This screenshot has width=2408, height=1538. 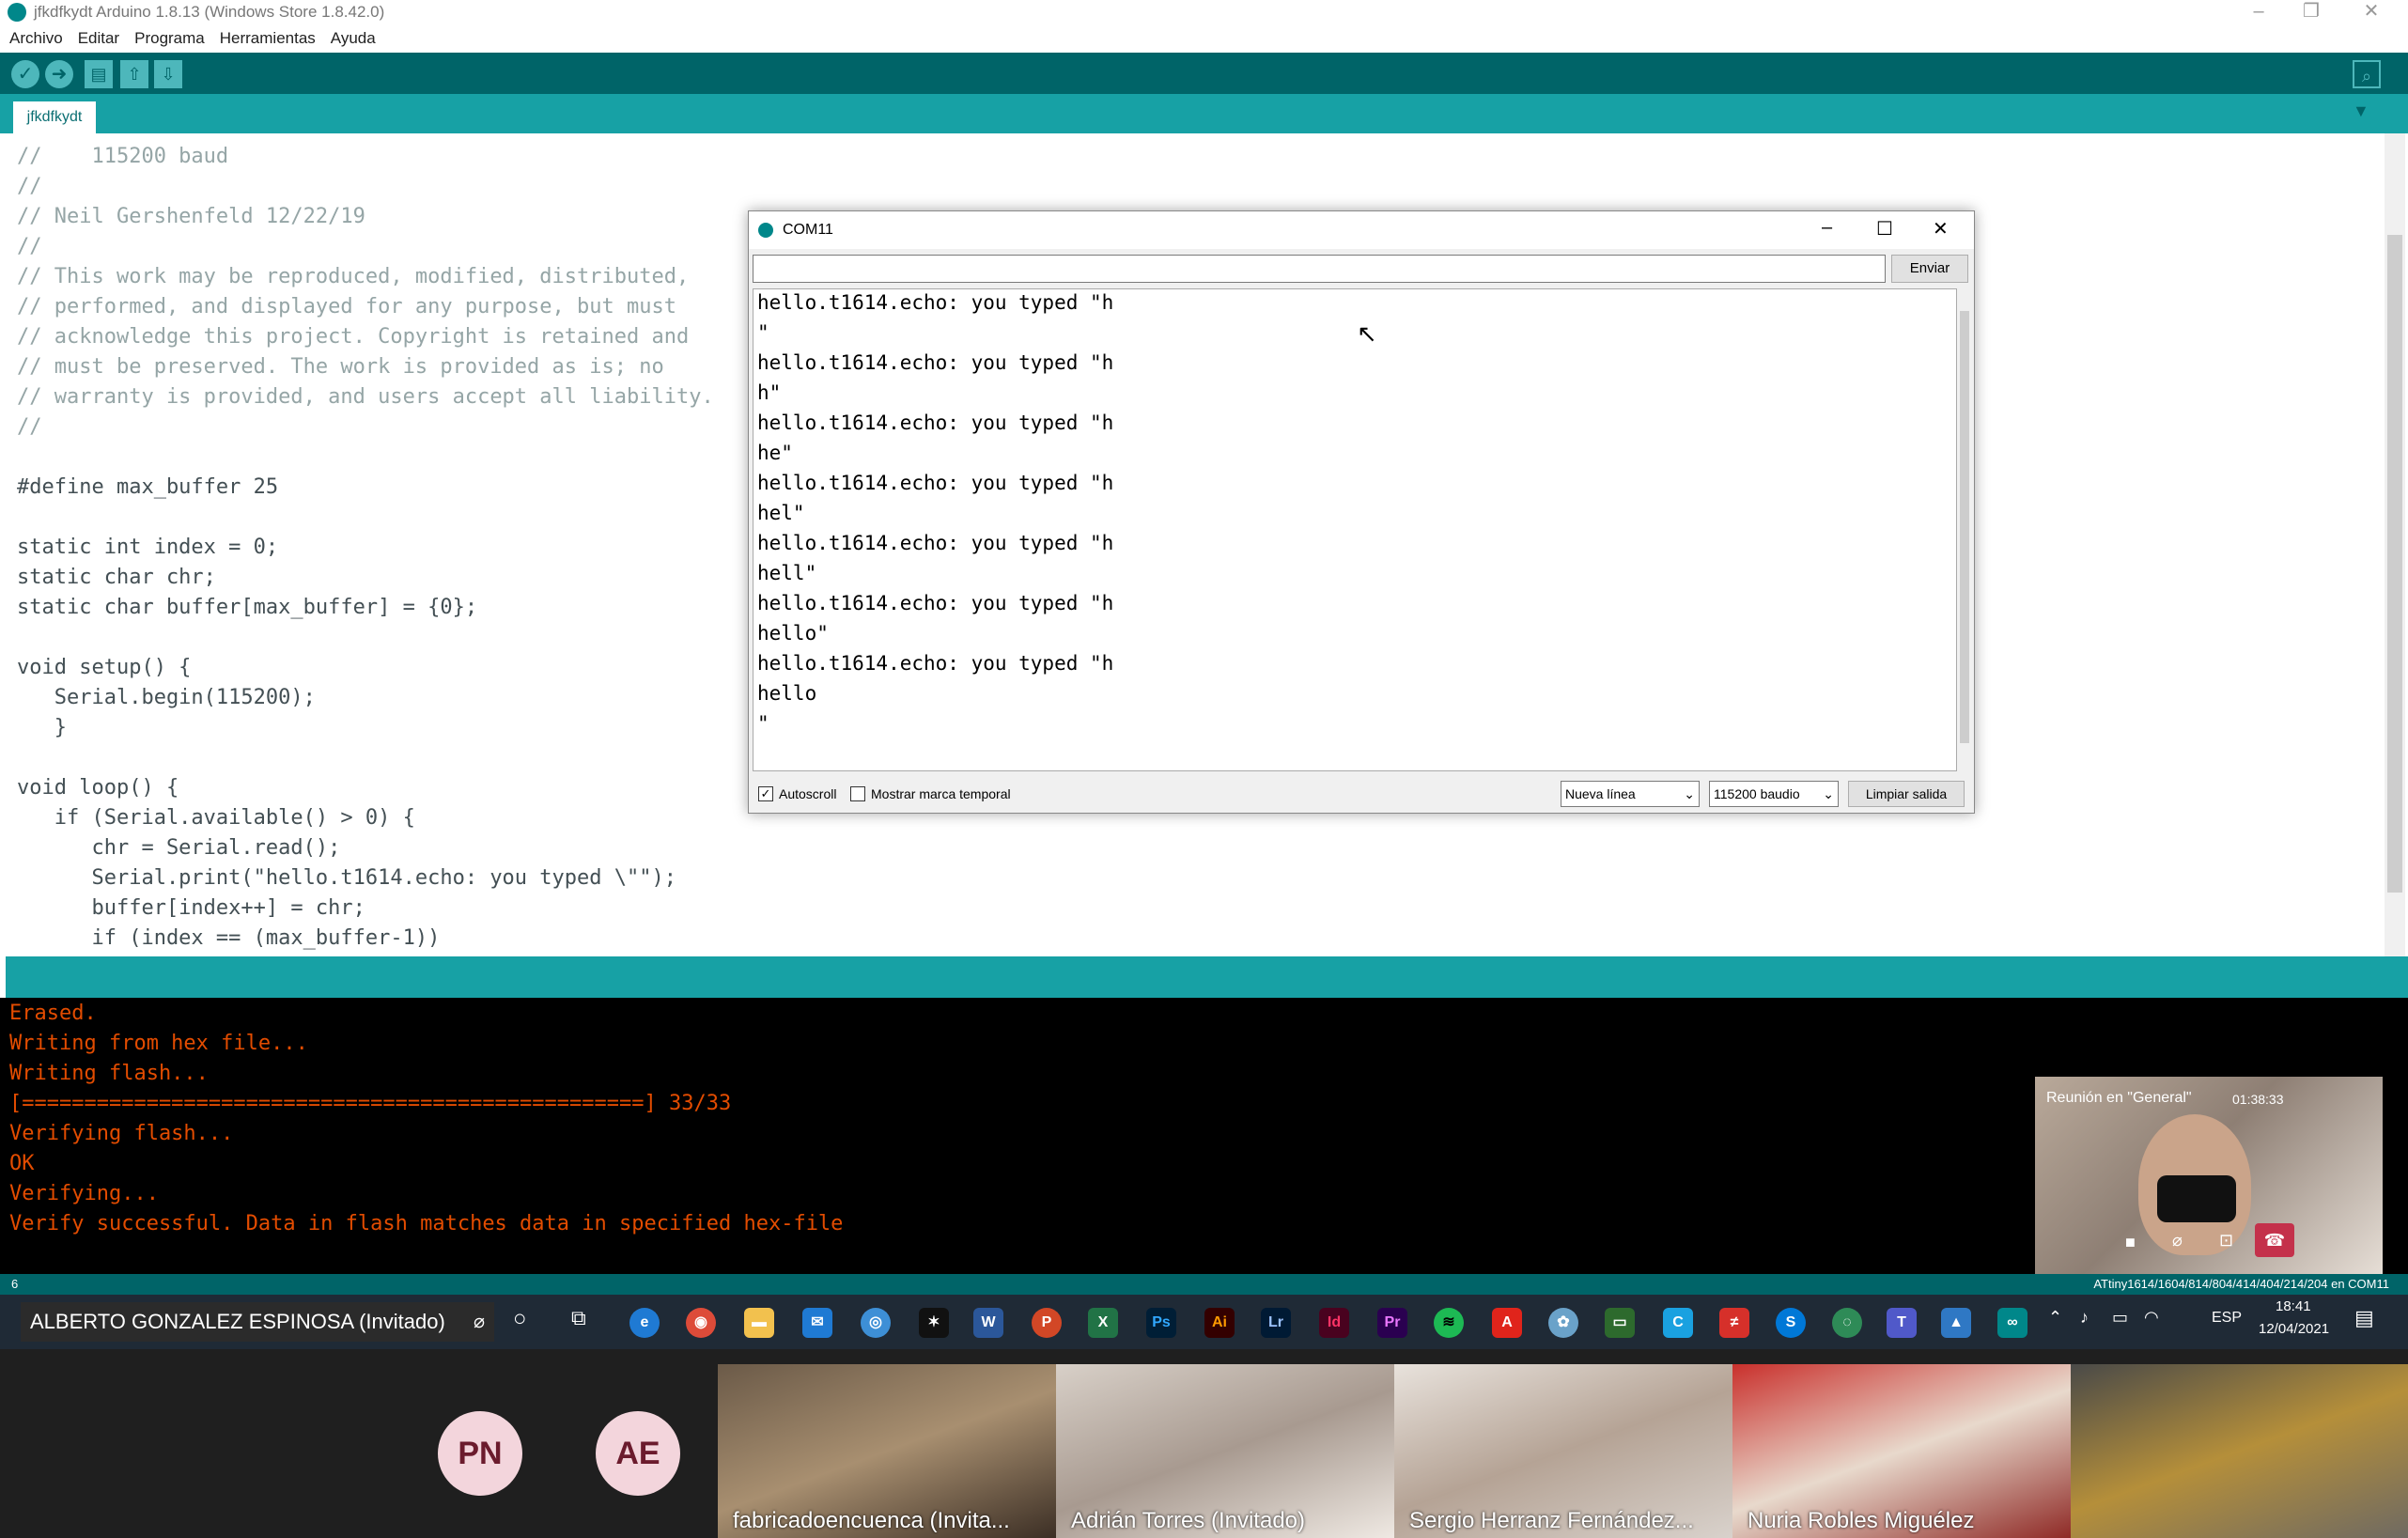 I want to click on menu-editar: Editar, so click(x=98, y=38).